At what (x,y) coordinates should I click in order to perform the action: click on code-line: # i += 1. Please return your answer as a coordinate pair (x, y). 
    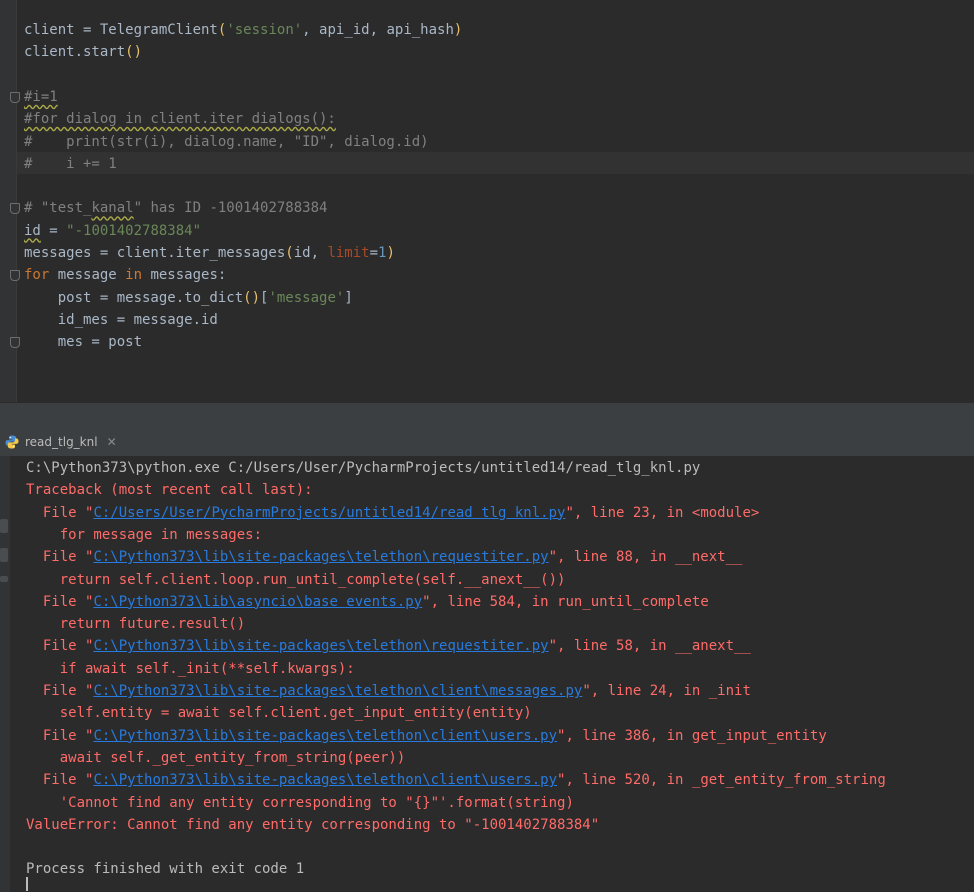
    Looking at the image, I should click on (70, 164).